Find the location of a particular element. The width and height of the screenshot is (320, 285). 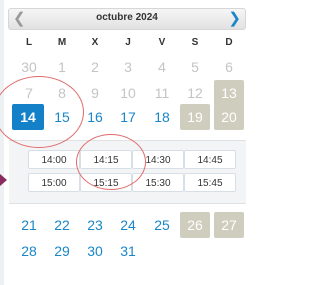

calendar-header: ❮ octubre 2024 ❯ is located at coordinates (127, 19).